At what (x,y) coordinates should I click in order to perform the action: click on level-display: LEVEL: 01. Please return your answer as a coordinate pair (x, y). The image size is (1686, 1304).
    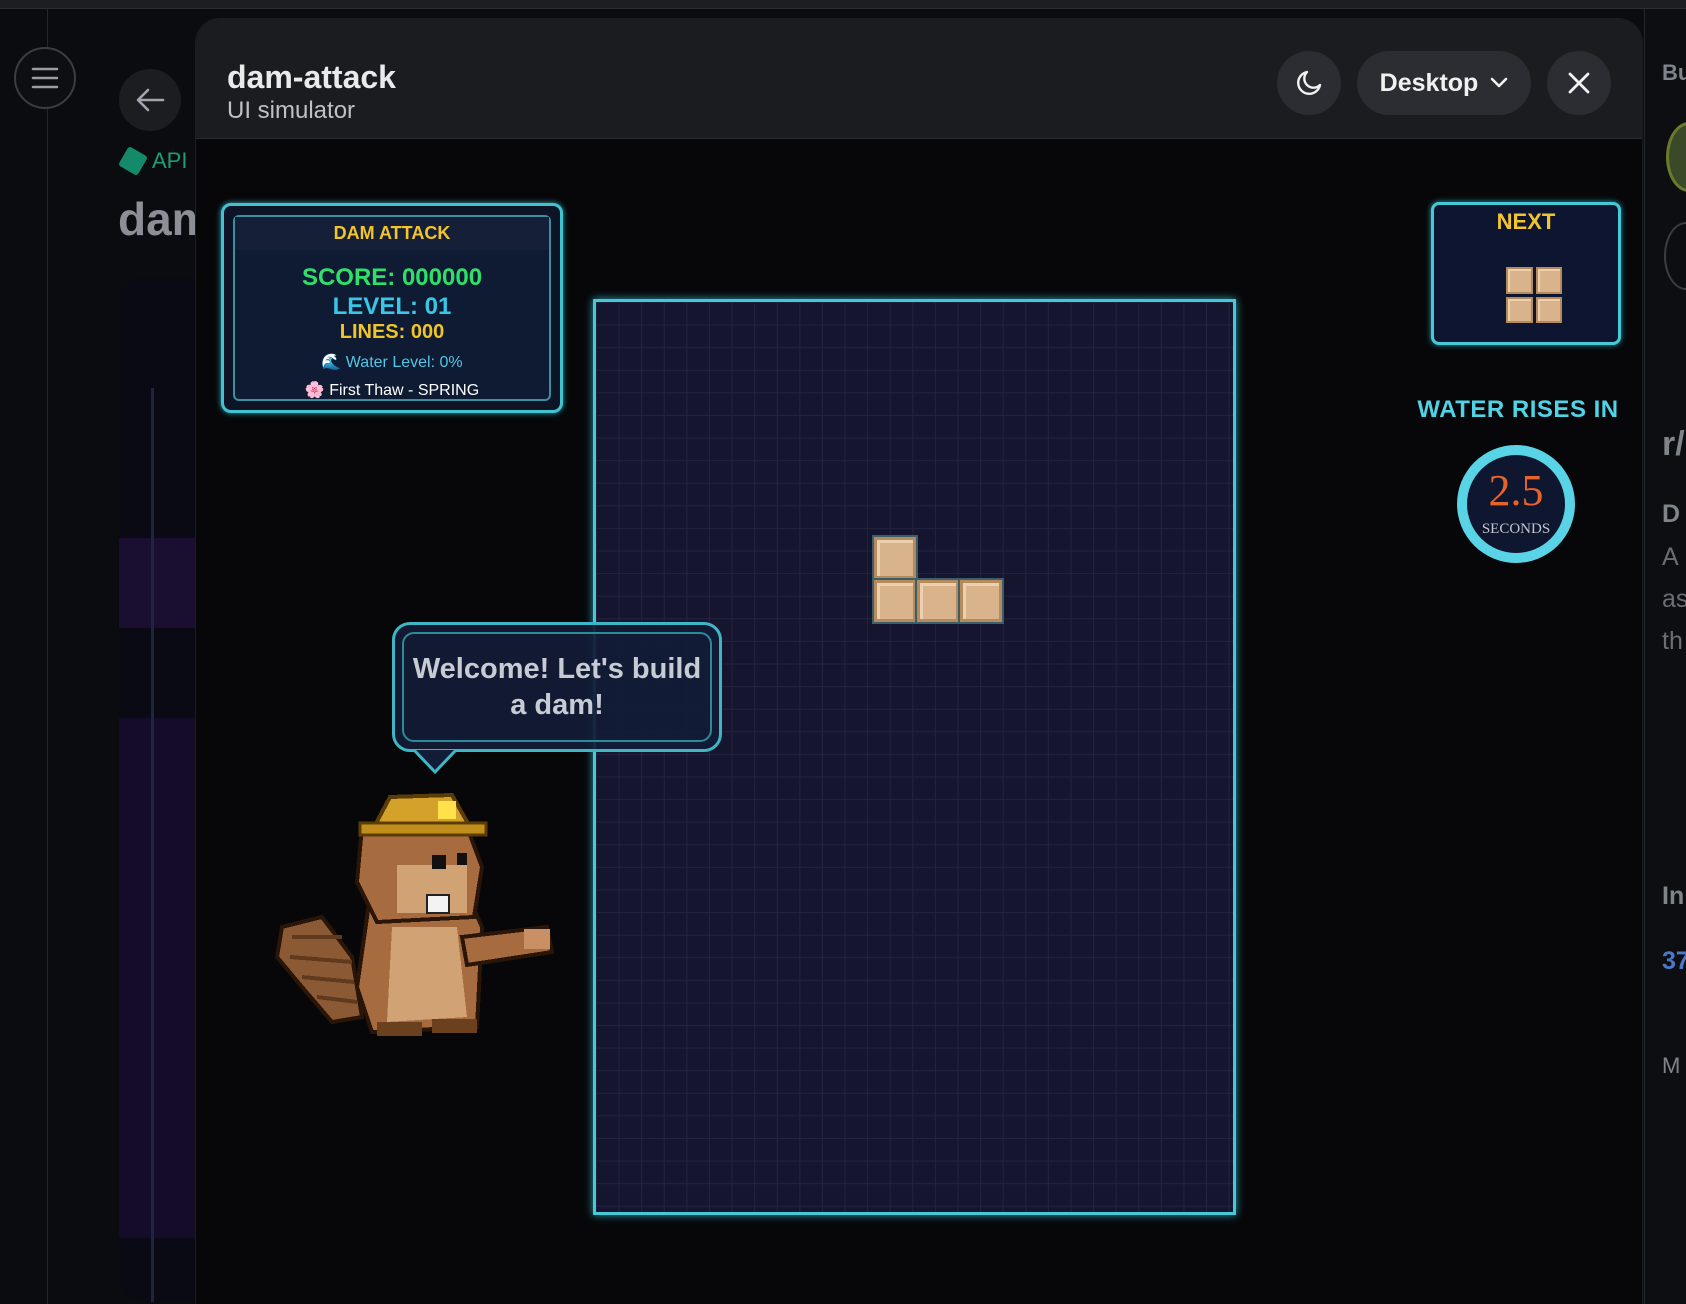
    Looking at the image, I should click on (392, 306).